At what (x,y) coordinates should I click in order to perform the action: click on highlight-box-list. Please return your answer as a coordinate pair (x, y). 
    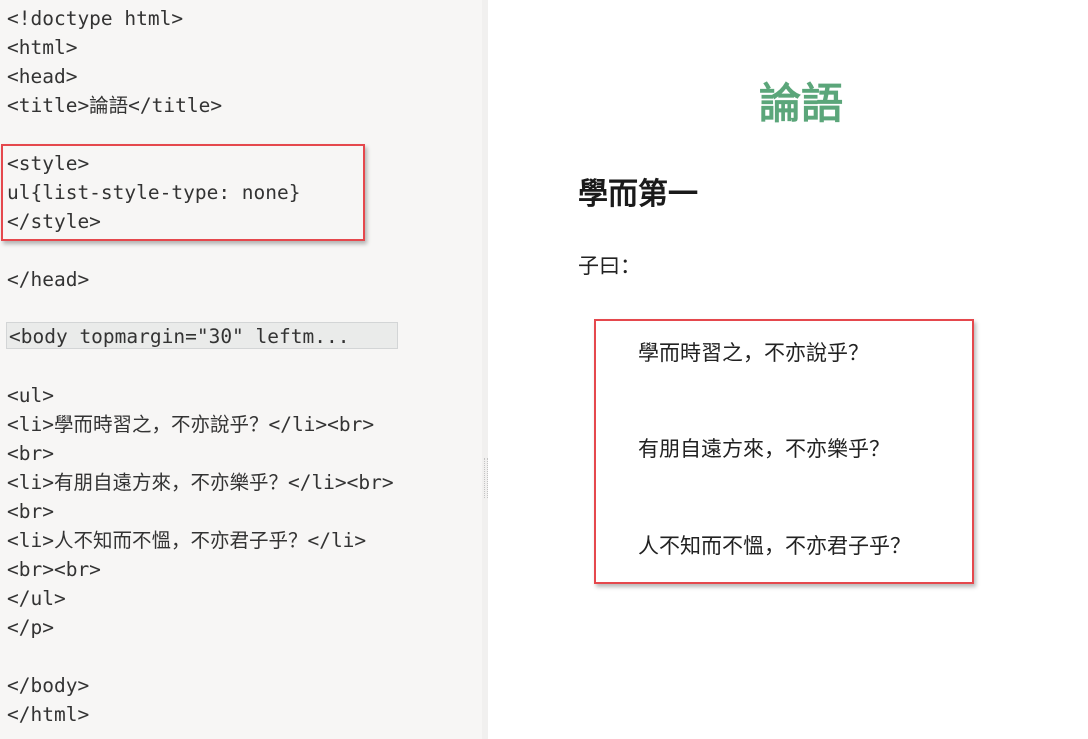
    Looking at the image, I should click on (784, 451).